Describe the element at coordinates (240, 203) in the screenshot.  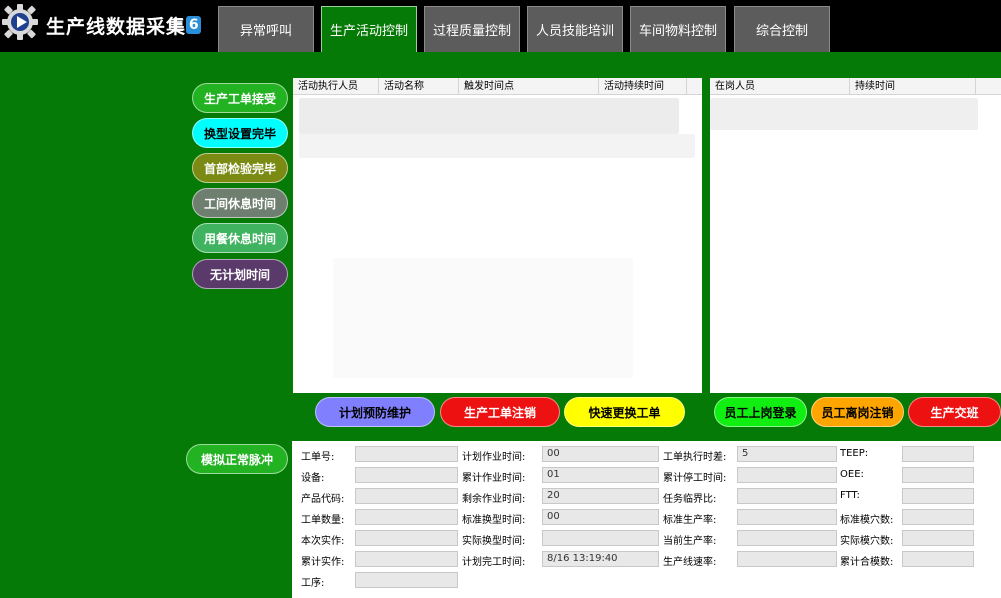
I see `break-time-button: 工间休息时间` at that location.